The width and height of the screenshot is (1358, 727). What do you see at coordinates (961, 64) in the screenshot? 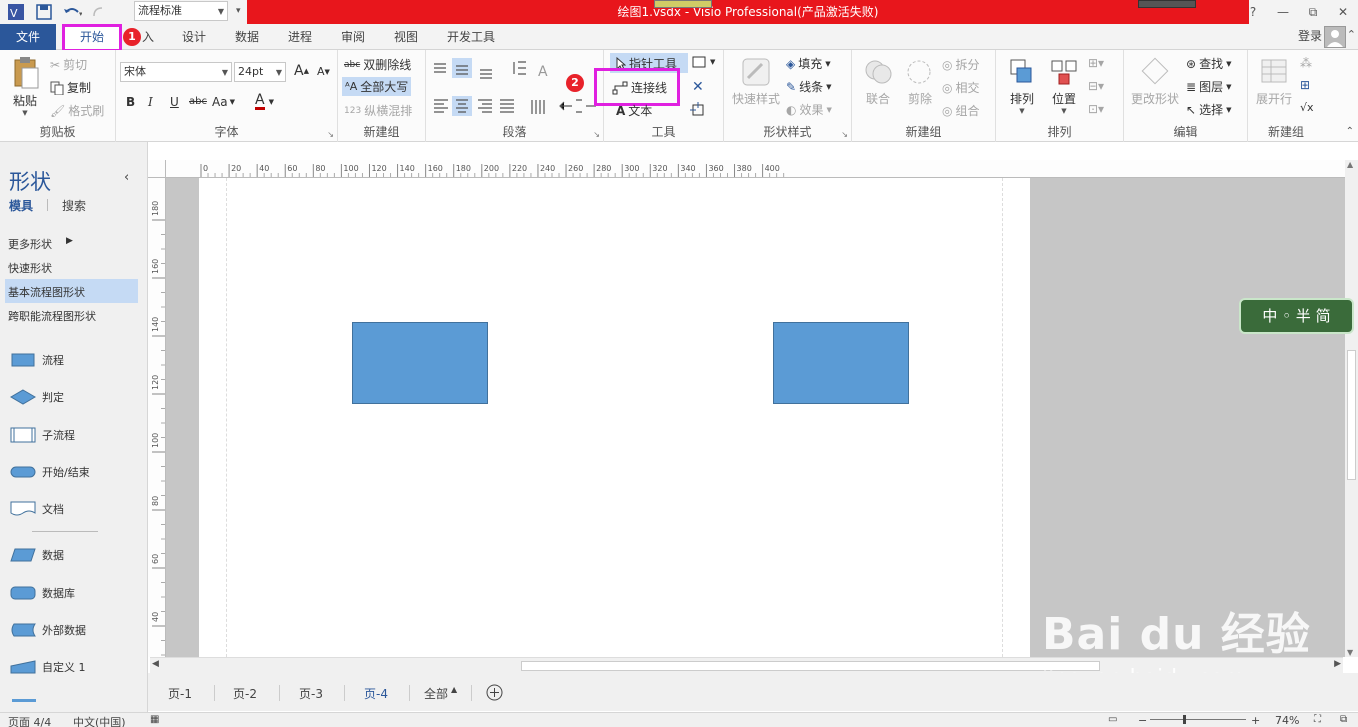
I see `split-button: ◎ 拆分` at bounding box center [961, 64].